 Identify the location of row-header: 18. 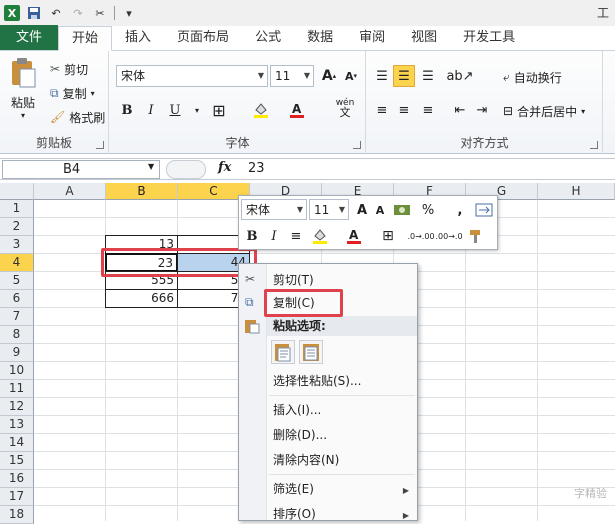
(17, 515).